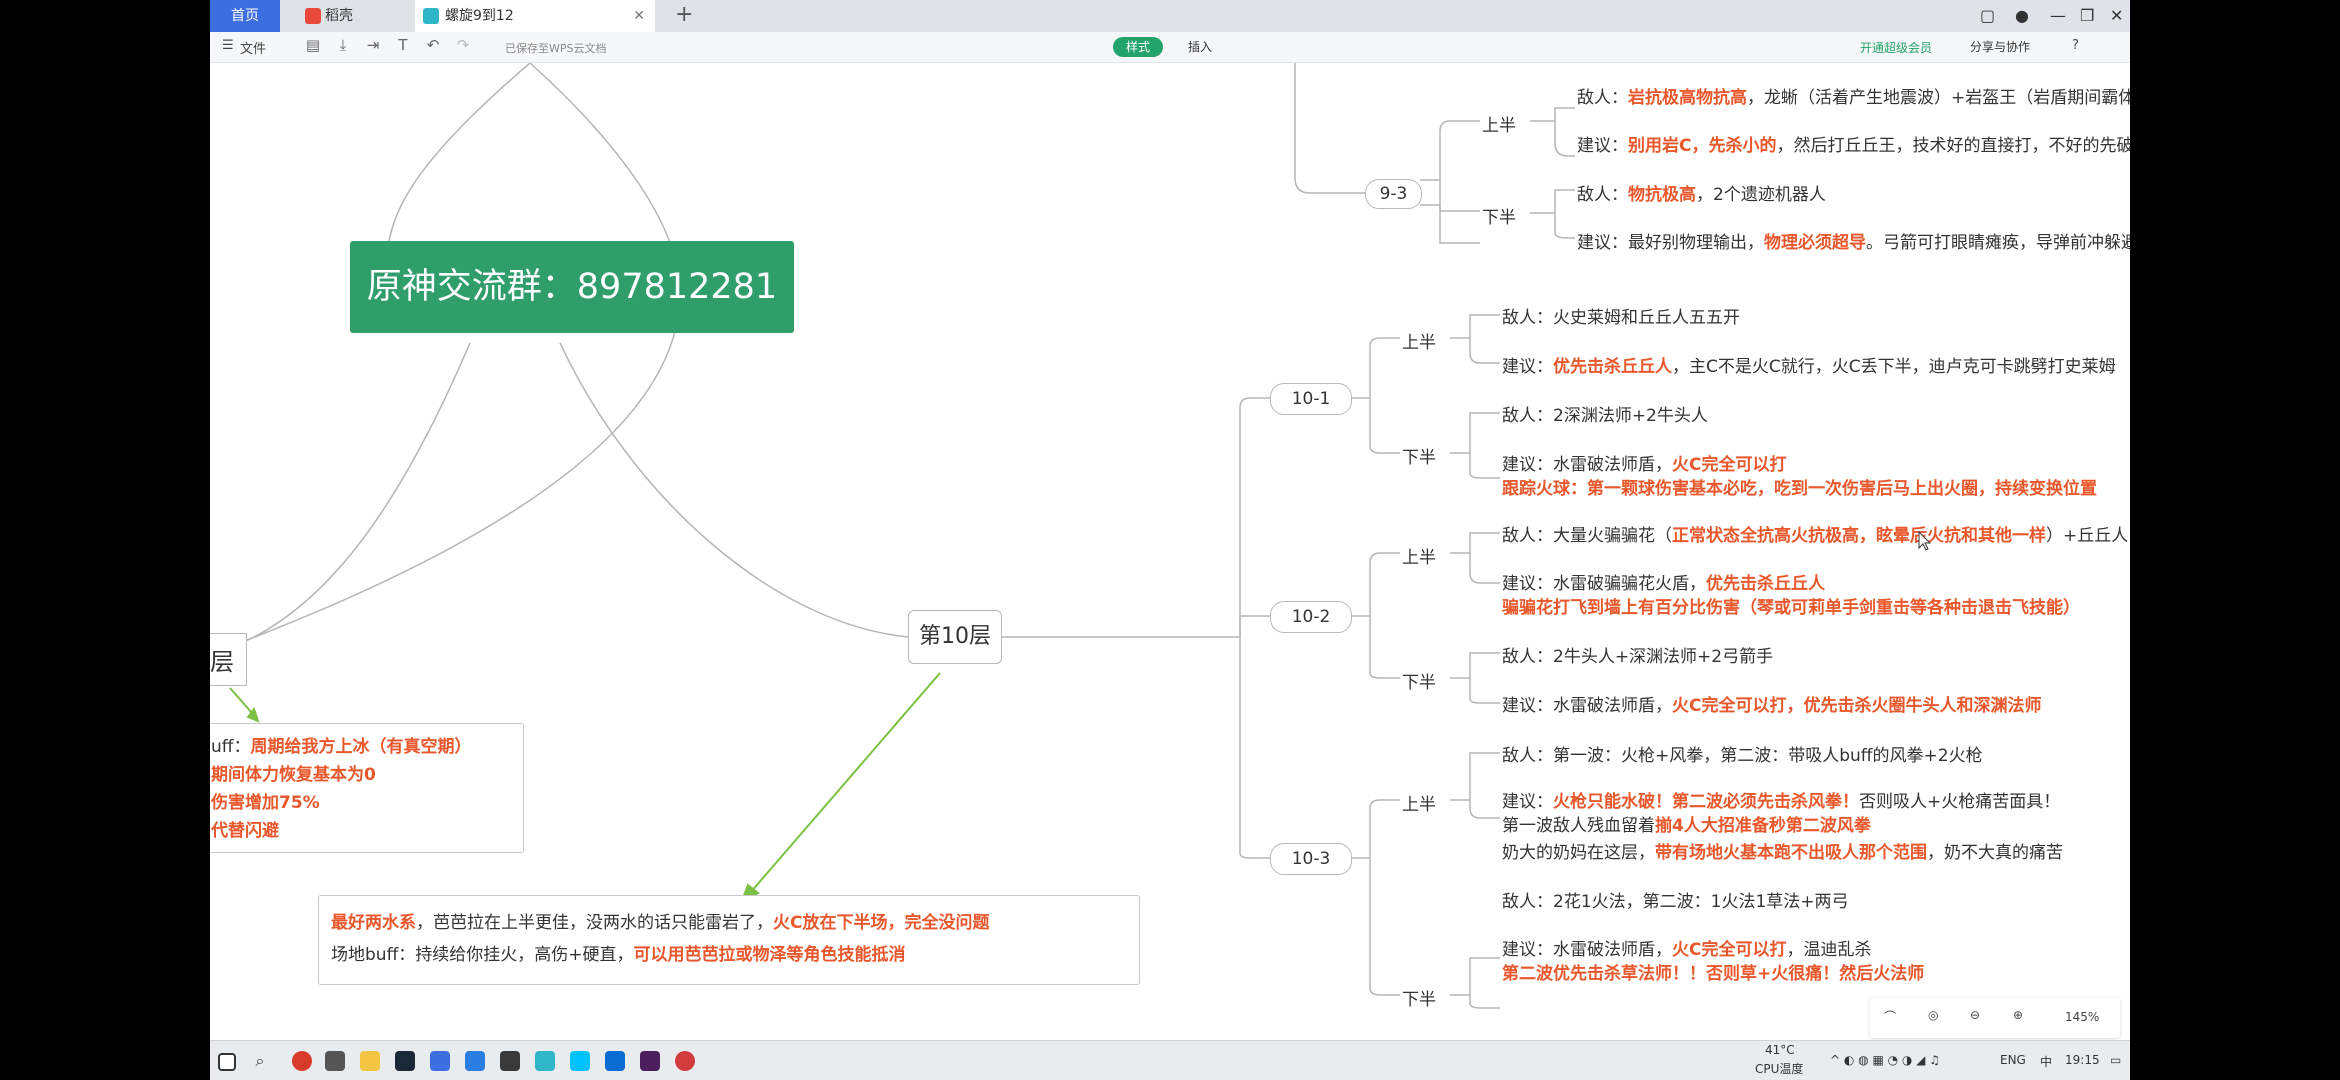 The width and height of the screenshot is (2340, 1080). I want to click on undo-icon: ↶, so click(433, 45).